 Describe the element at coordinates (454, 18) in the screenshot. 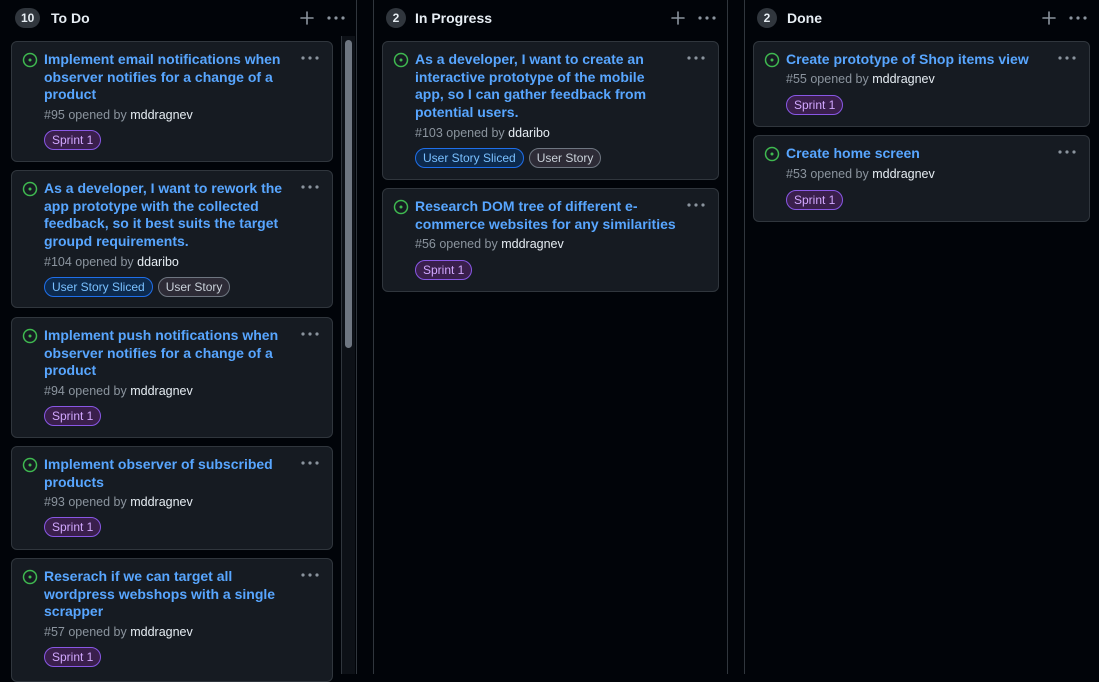

I see `column-title: In Progress` at that location.